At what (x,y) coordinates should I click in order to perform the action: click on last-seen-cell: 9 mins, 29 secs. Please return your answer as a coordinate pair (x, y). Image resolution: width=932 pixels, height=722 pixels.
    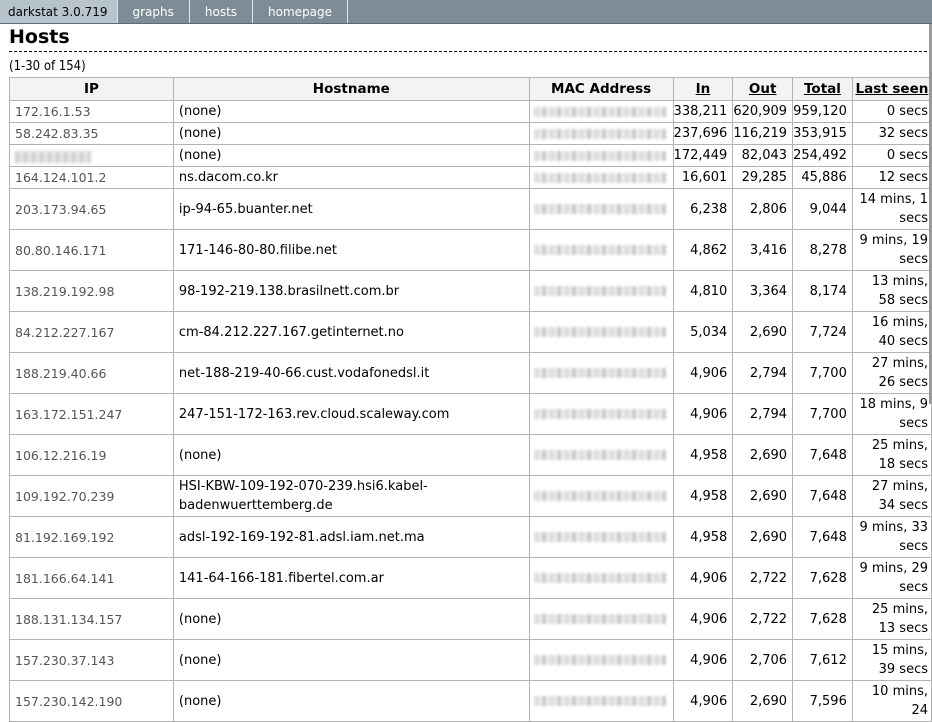
    Looking at the image, I should click on (891, 578).